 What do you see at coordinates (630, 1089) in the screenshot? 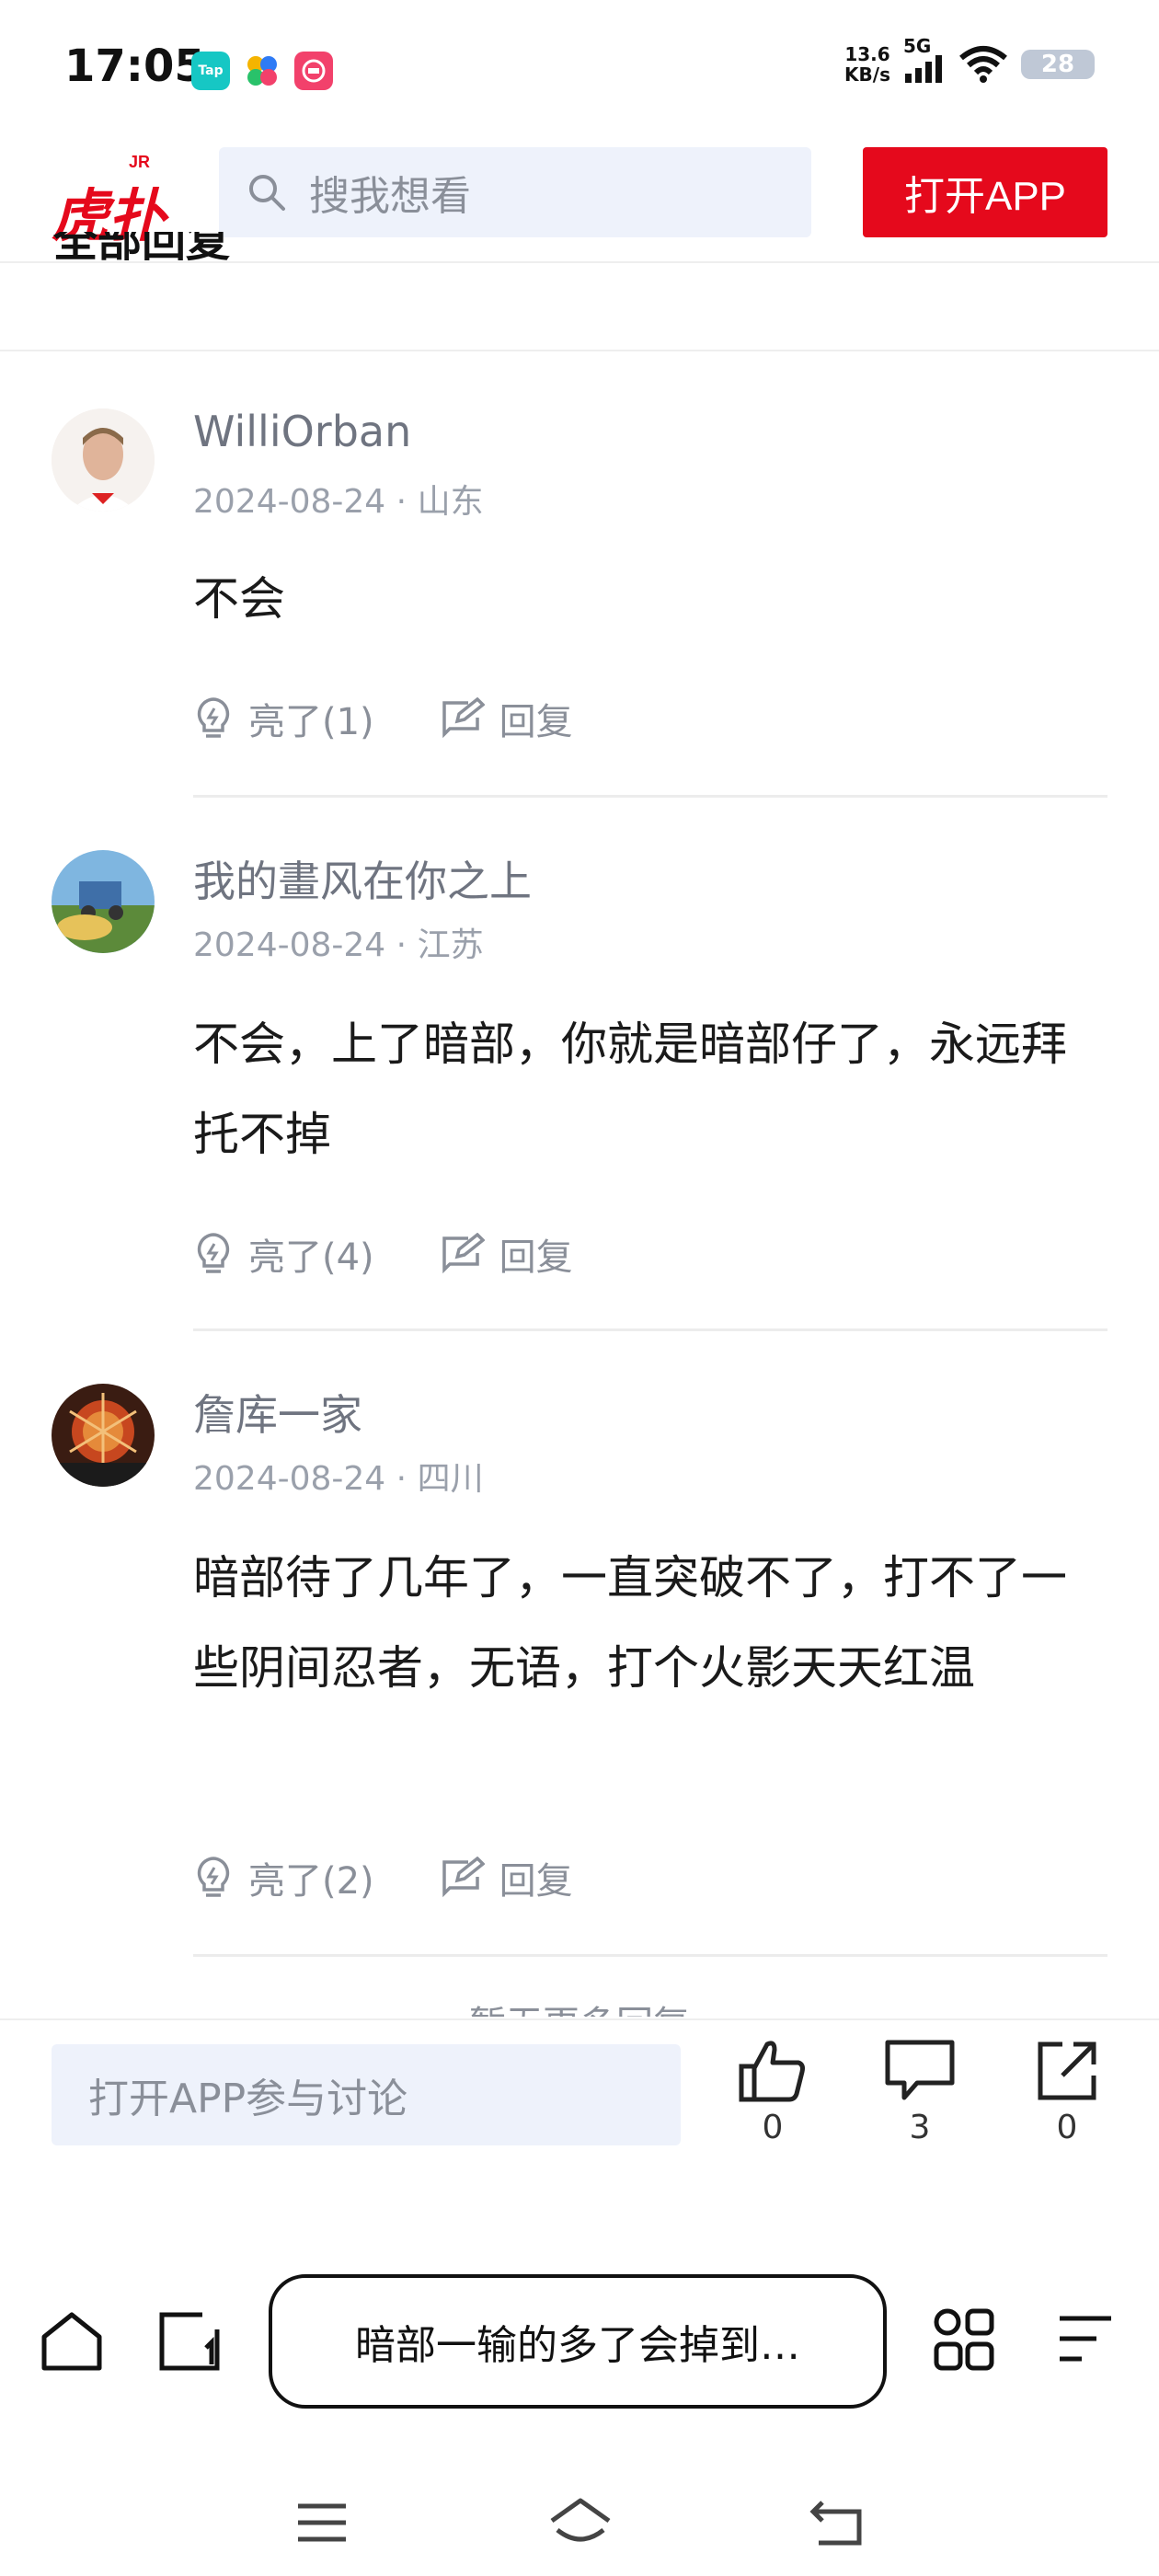
I see `comment-text: 不会，上了暗部，你就是暗部仔了，永远拜托不掉` at bounding box center [630, 1089].